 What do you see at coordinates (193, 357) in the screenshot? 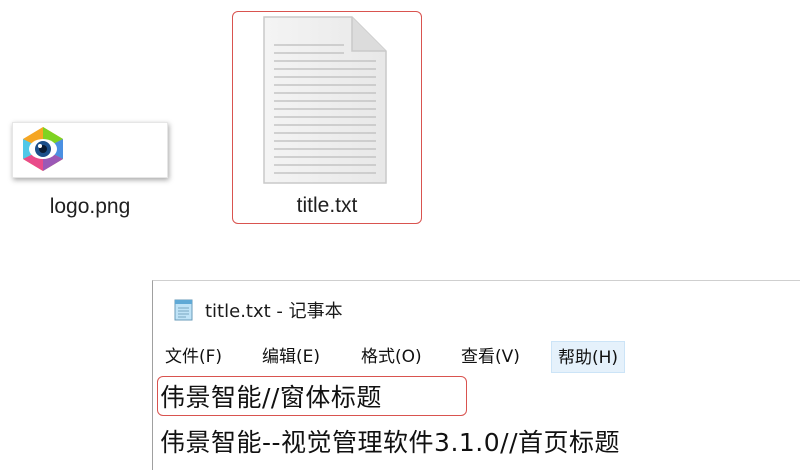
I see `menu-file: 文件(F)` at bounding box center [193, 357].